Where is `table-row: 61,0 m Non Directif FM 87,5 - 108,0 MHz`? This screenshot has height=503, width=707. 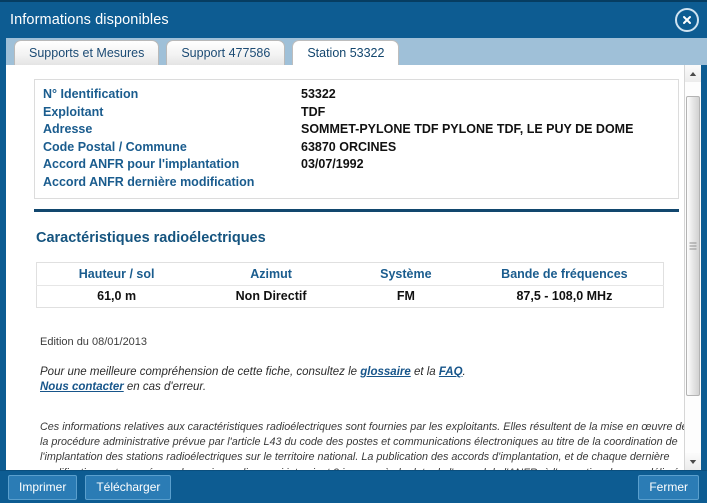
table-row: 61,0 m Non Directif FM 87,5 - 108,0 MHz is located at coordinates (350, 297).